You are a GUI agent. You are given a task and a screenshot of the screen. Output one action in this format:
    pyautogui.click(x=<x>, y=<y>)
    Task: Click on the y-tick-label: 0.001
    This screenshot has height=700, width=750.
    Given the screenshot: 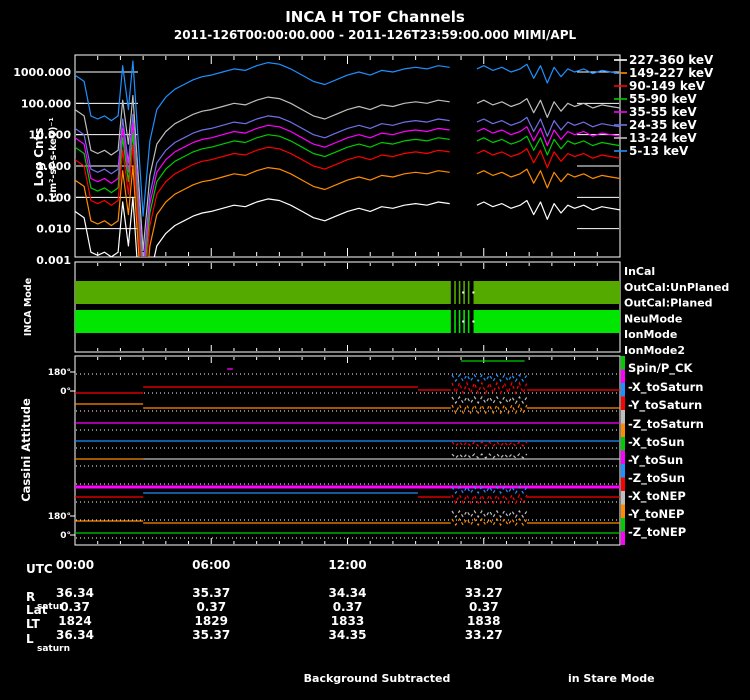 What is the action you would take?
    pyautogui.click(x=53, y=260)
    